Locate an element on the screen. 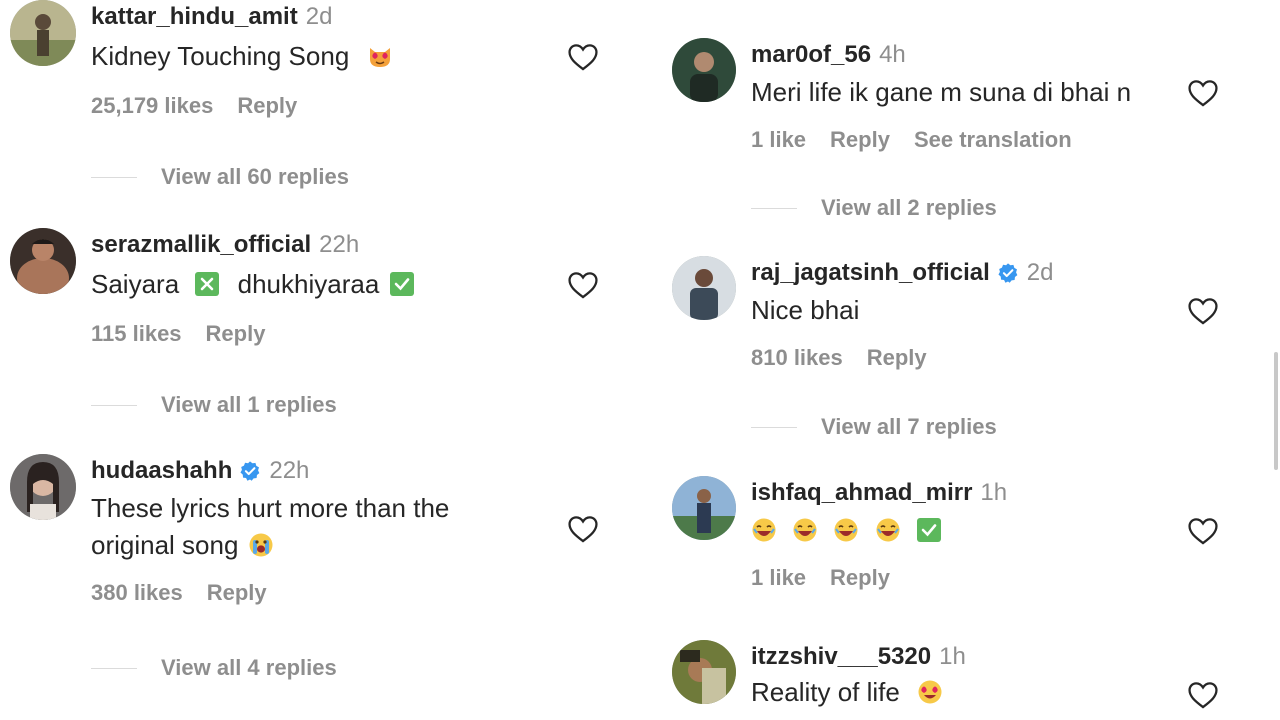 Image resolution: width=1280 pixels, height=720 pixels. cat-heart-eyes-emoji-icon is located at coordinates (380, 56).